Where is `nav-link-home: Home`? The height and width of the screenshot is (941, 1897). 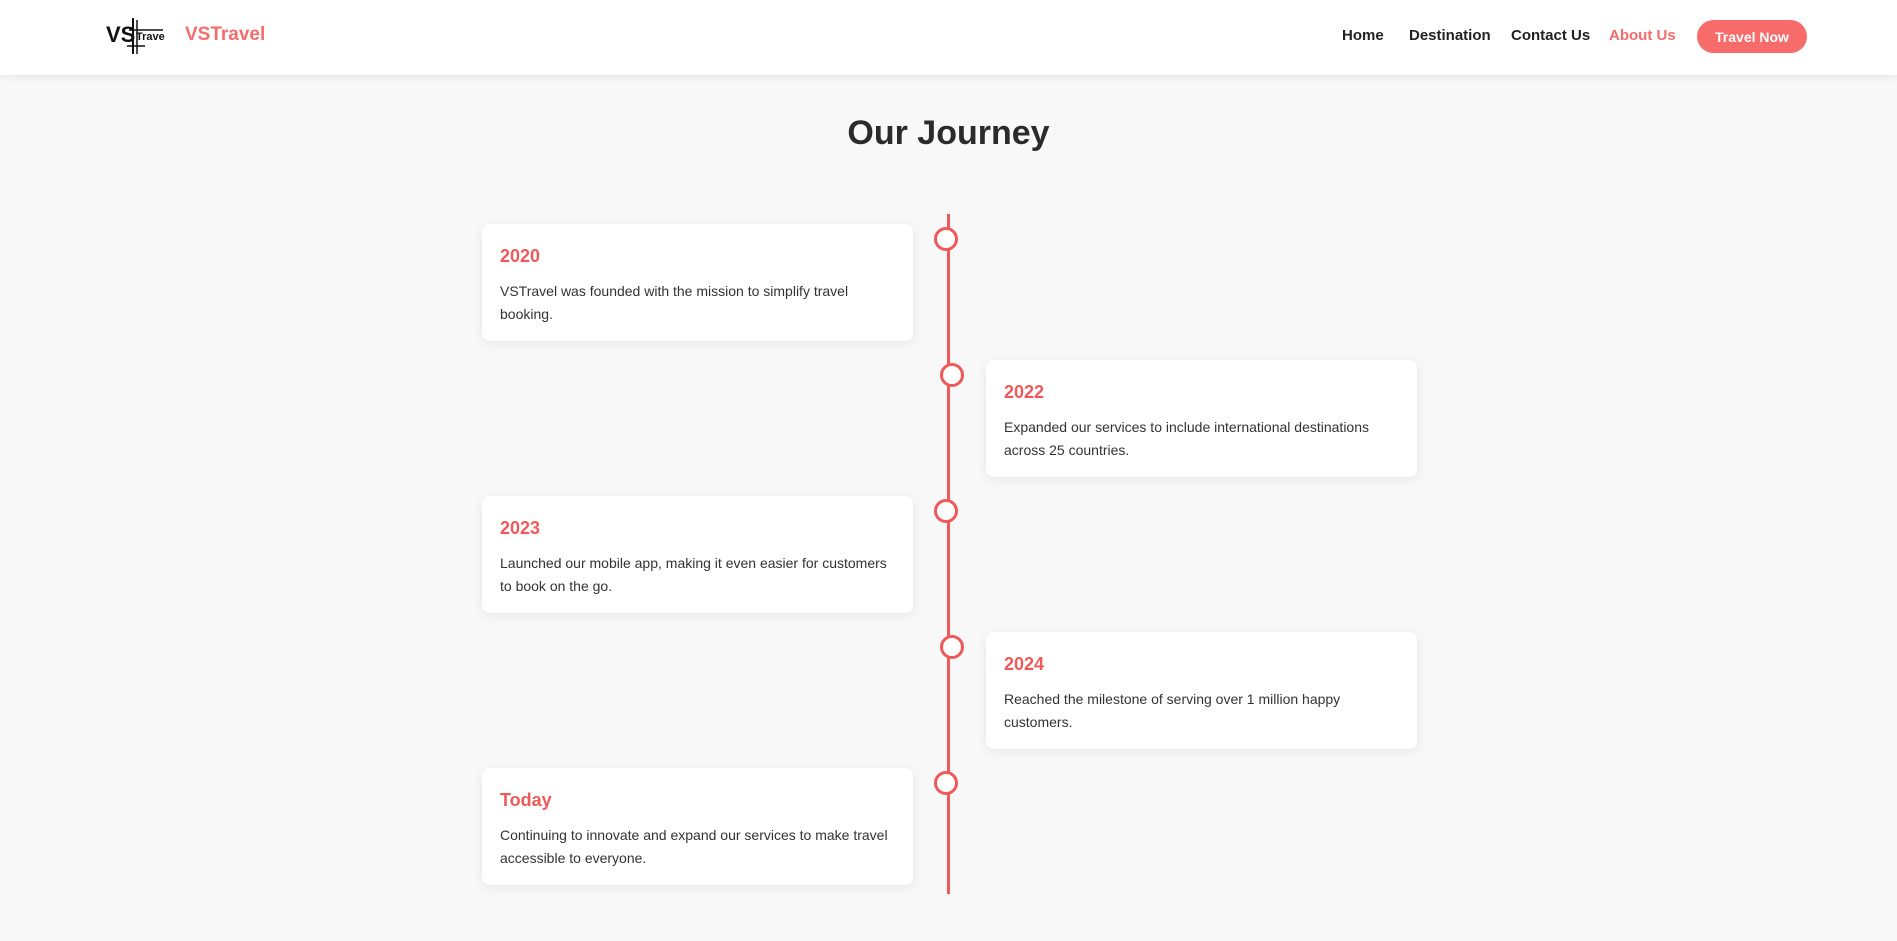
nav-link-home: Home is located at coordinates (1363, 35).